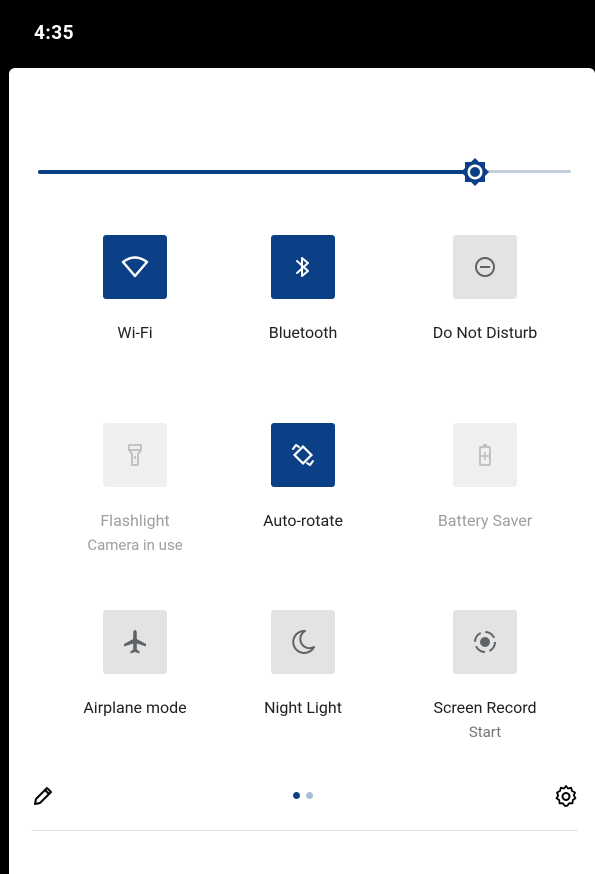 The width and height of the screenshot is (595, 874). I want to click on edit-pencil-icon, so click(43, 796).